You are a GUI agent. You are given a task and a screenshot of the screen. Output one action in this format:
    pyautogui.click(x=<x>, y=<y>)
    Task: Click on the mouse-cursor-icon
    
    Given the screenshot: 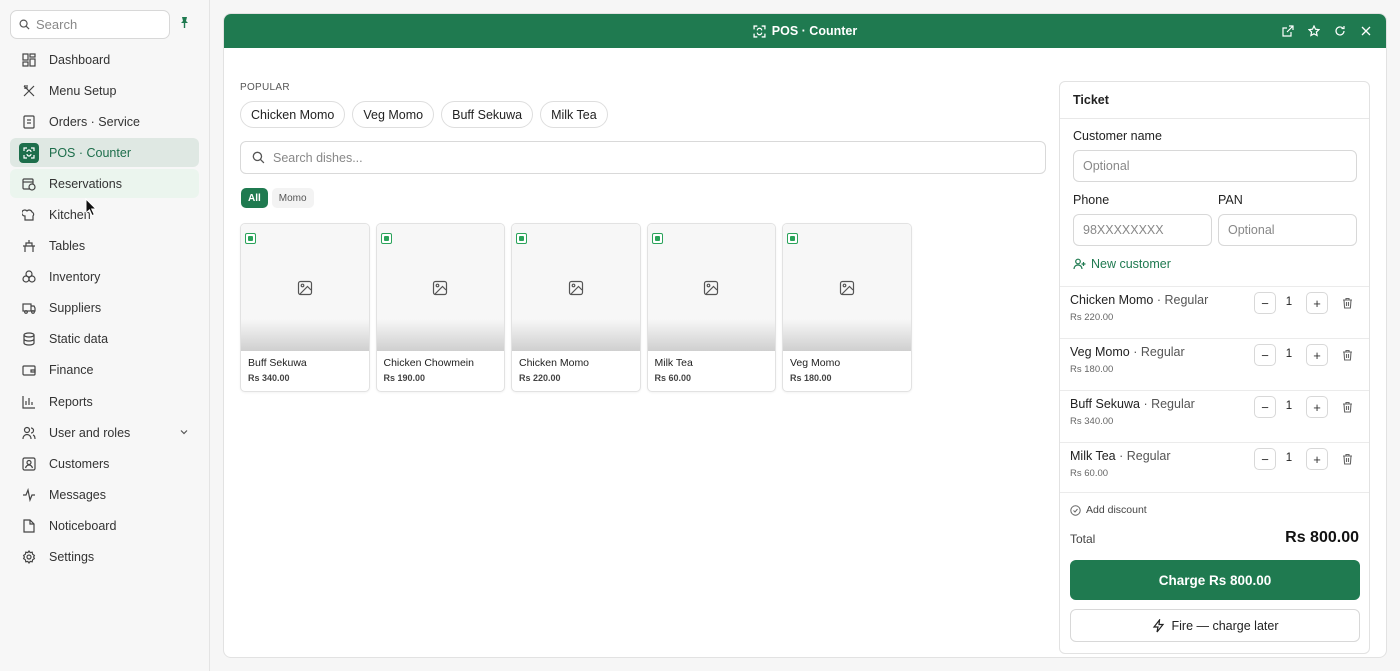 What is the action you would take?
    pyautogui.click(x=91, y=208)
    